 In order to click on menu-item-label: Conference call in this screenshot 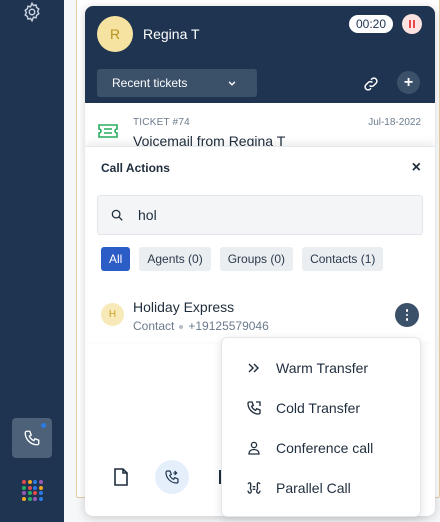, I will do `click(325, 448)`.